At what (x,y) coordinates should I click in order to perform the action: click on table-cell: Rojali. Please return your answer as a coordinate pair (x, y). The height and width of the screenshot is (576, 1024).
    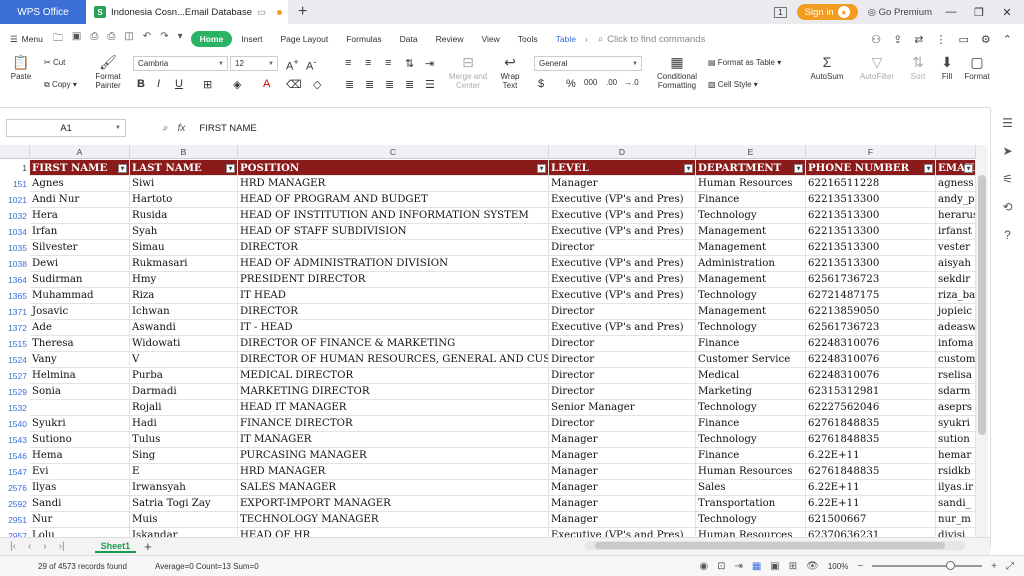
    Looking at the image, I should click on (184, 408).